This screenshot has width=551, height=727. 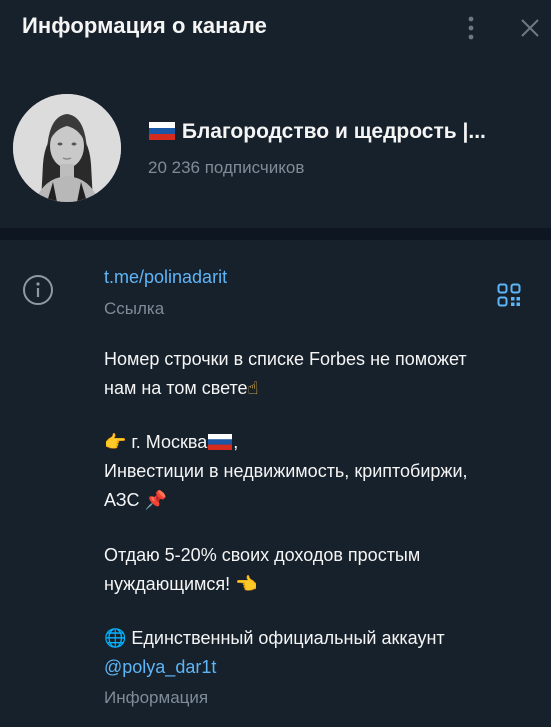 I want to click on description-text: нам на том свете, so click(x=176, y=388).